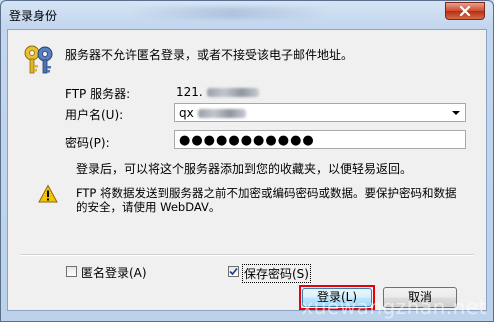 Image resolution: width=494 pixels, height=322 pixels. I want to click on close-icon, so click(465, 11).